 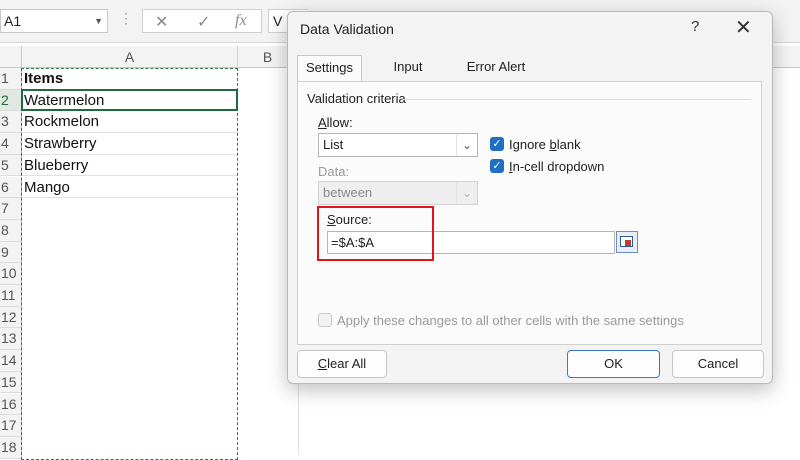 I want to click on tab-input-message: Input Message, so click(x=408, y=76).